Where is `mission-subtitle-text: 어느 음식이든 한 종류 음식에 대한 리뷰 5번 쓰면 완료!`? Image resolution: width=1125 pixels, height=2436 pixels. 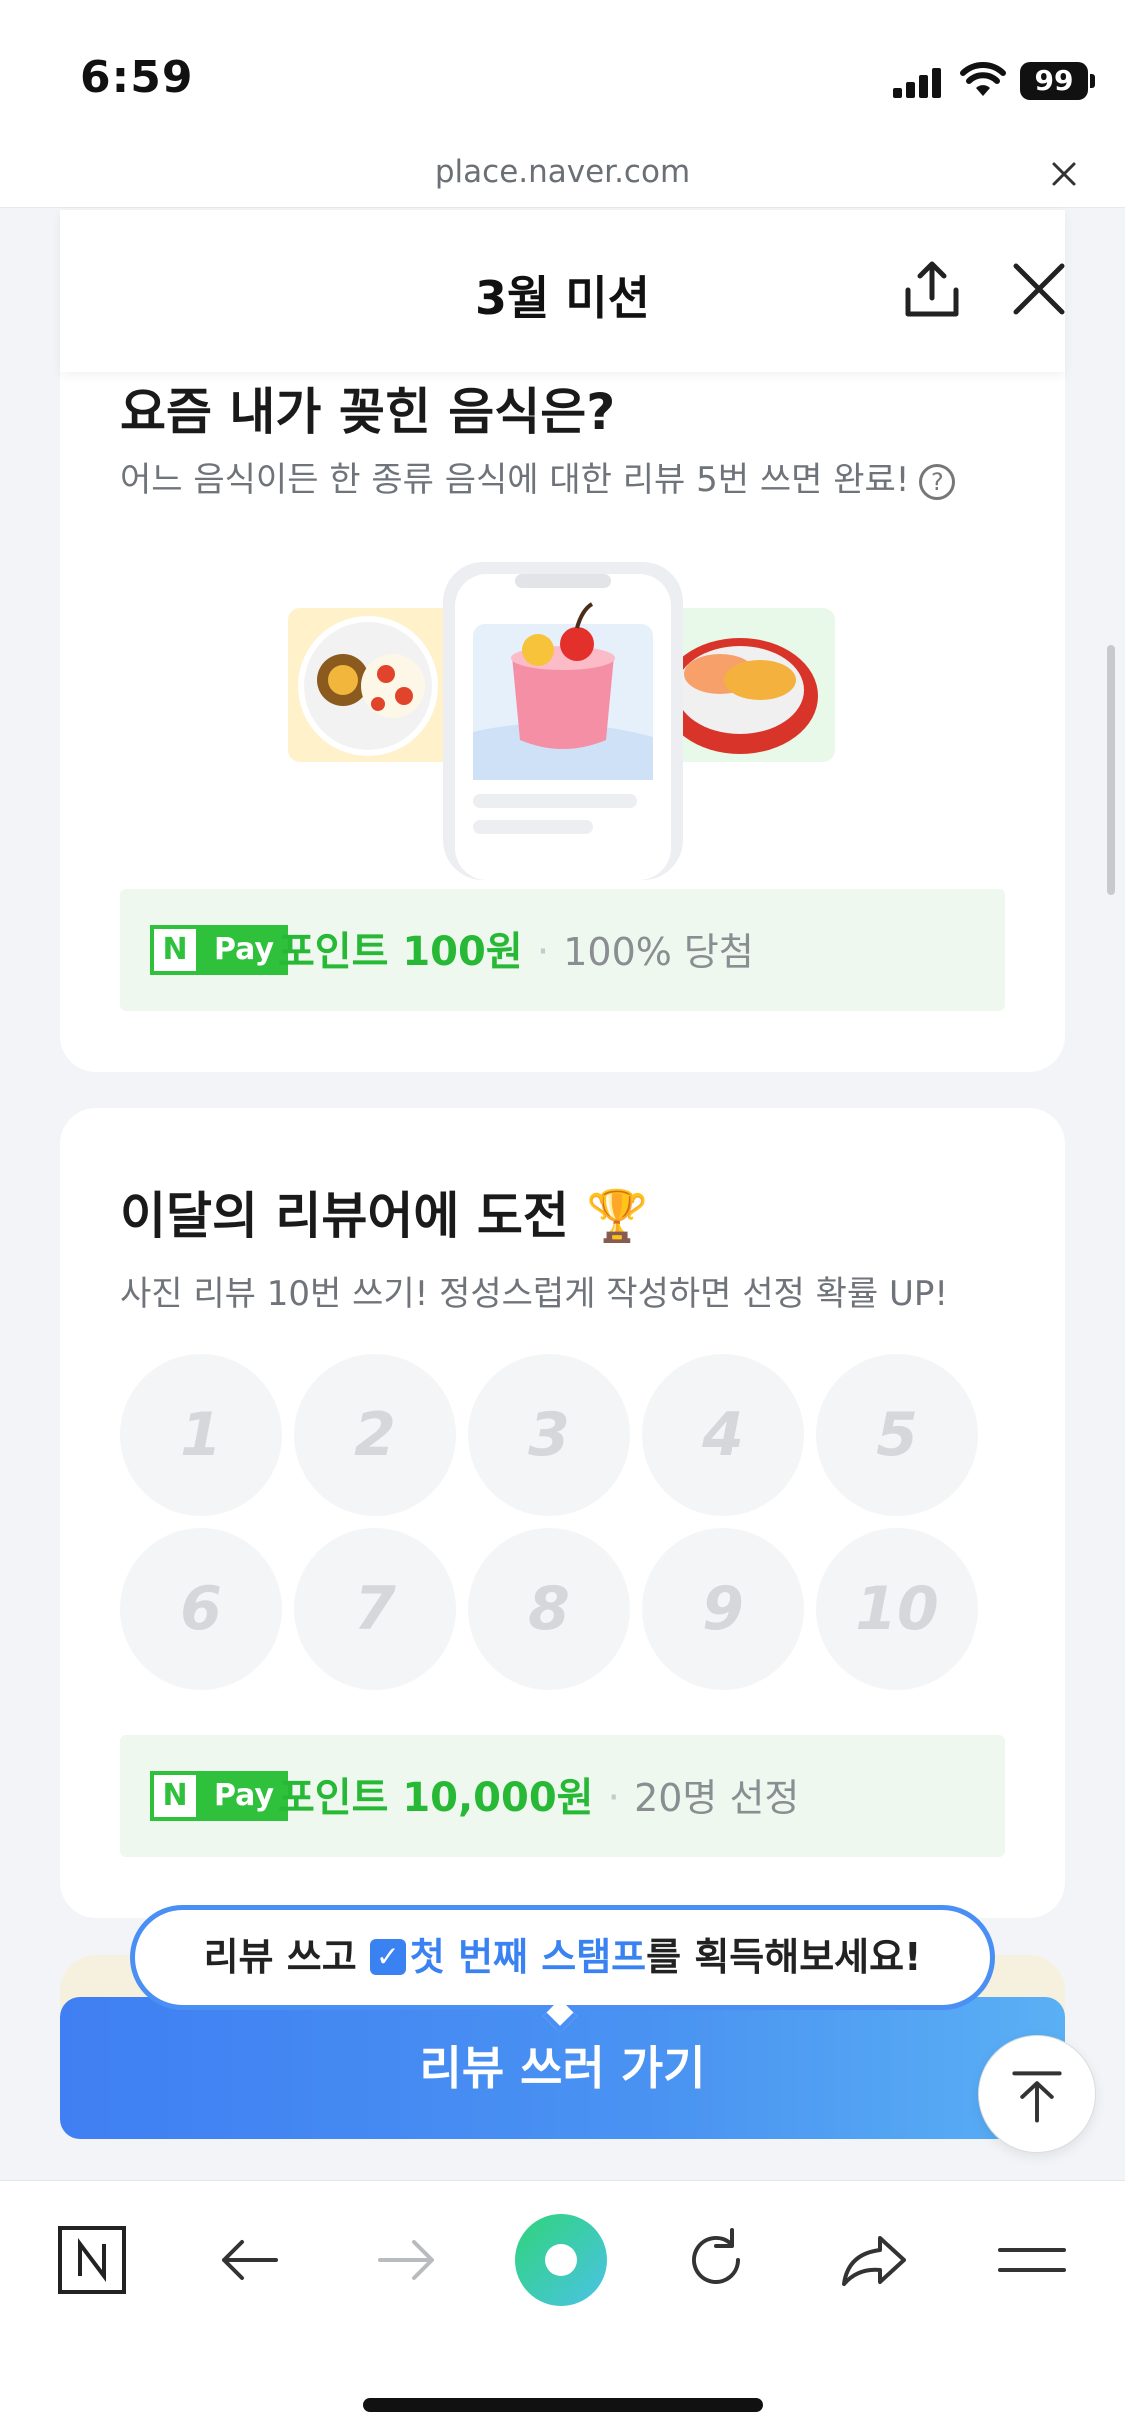
mission-subtitle-text: 어느 음식이든 한 종류 음식에 대한 리뷰 5번 쓰면 완료! is located at coordinates (515, 480).